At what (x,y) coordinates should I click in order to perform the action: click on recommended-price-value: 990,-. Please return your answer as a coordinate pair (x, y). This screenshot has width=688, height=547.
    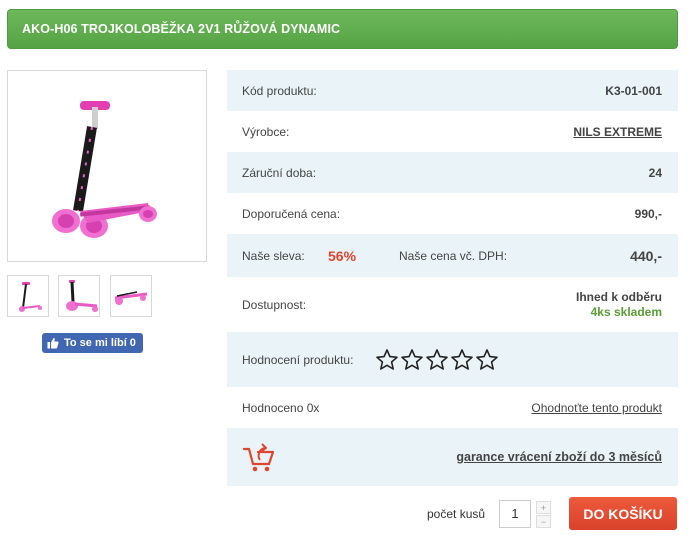
    Looking at the image, I should click on (648, 213).